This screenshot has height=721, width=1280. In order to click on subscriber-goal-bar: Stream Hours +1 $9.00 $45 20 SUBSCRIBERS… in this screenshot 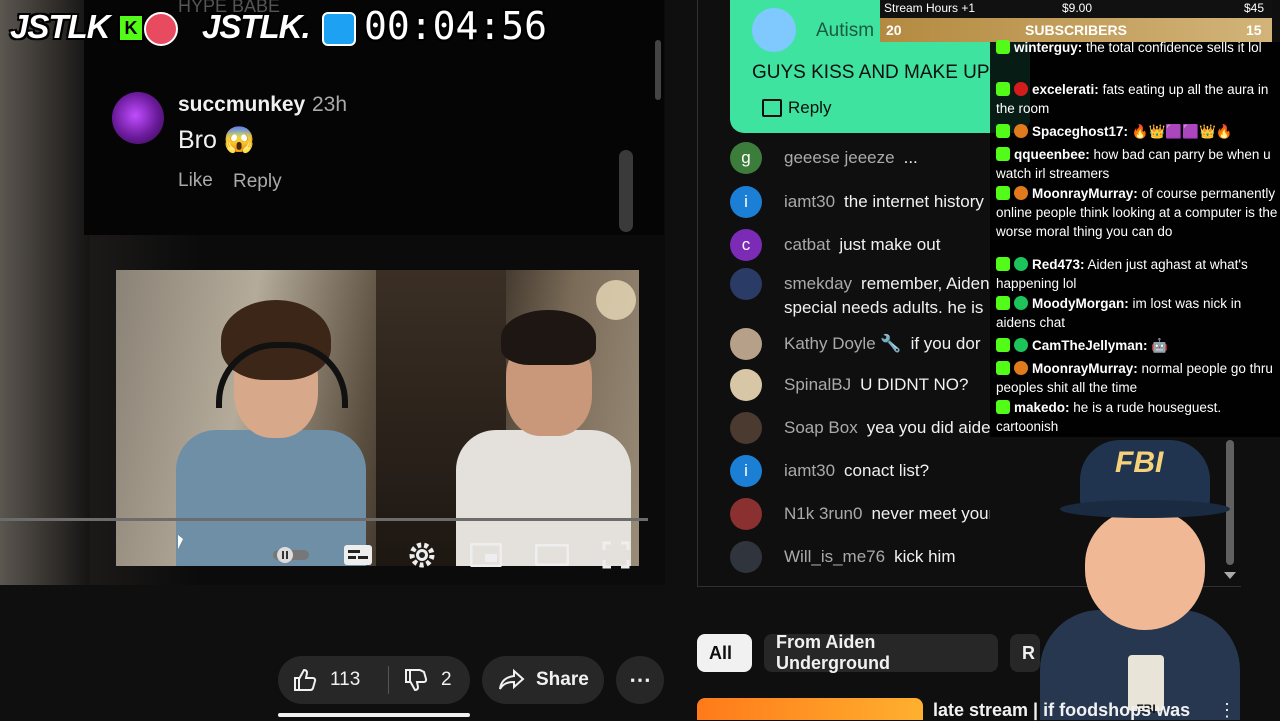, I will do `click(1076, 21)`.